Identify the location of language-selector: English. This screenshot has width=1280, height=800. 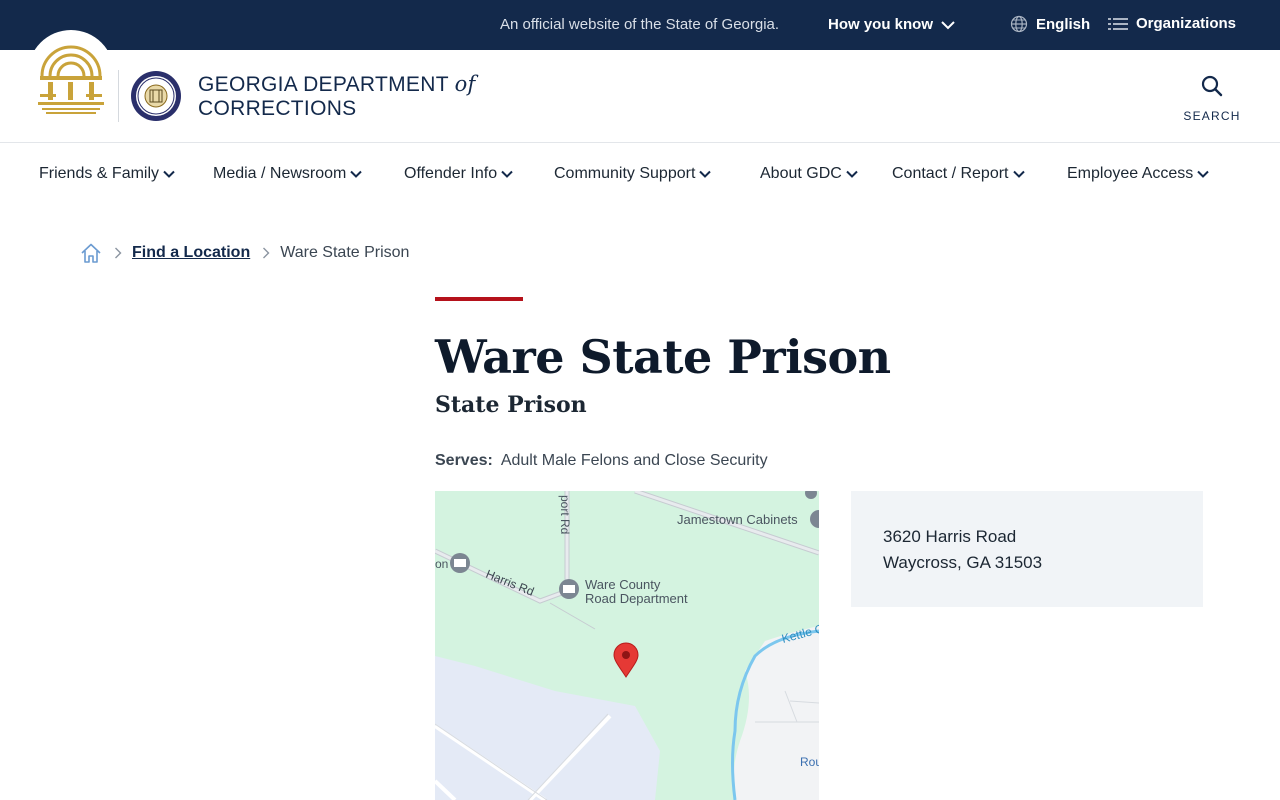
(1050, 24).